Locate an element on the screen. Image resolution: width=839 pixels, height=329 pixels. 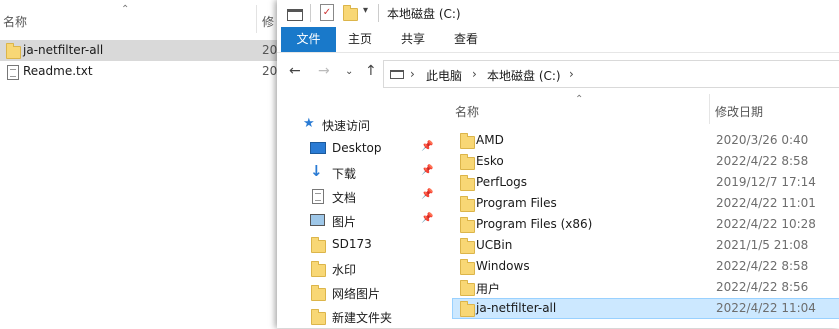
column-header-modified: 修 is located at coordinates (268, 21).